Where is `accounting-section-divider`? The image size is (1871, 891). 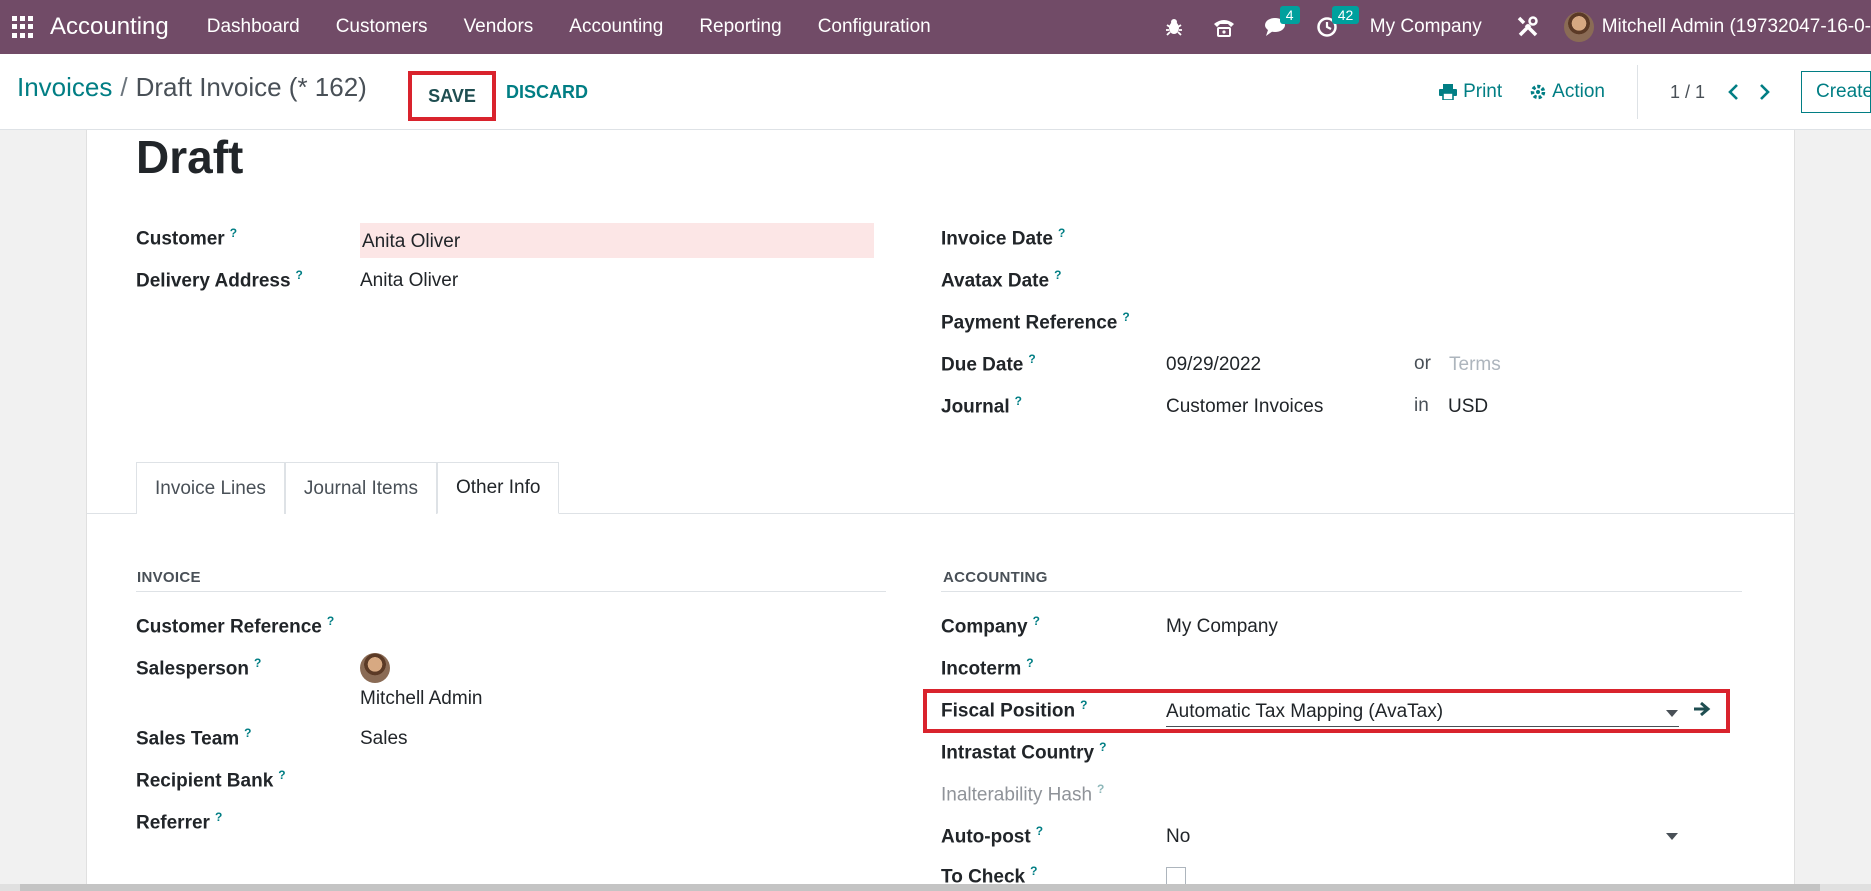 accounting-section-divider is located at coordinates (1341, 591).